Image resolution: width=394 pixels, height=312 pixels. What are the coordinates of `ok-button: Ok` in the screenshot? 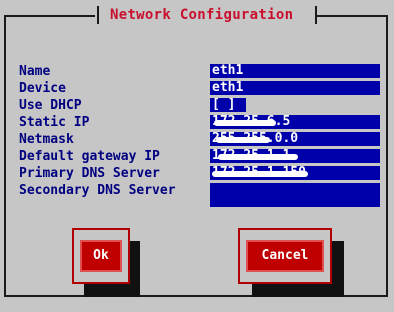 It's located at (101, 256).